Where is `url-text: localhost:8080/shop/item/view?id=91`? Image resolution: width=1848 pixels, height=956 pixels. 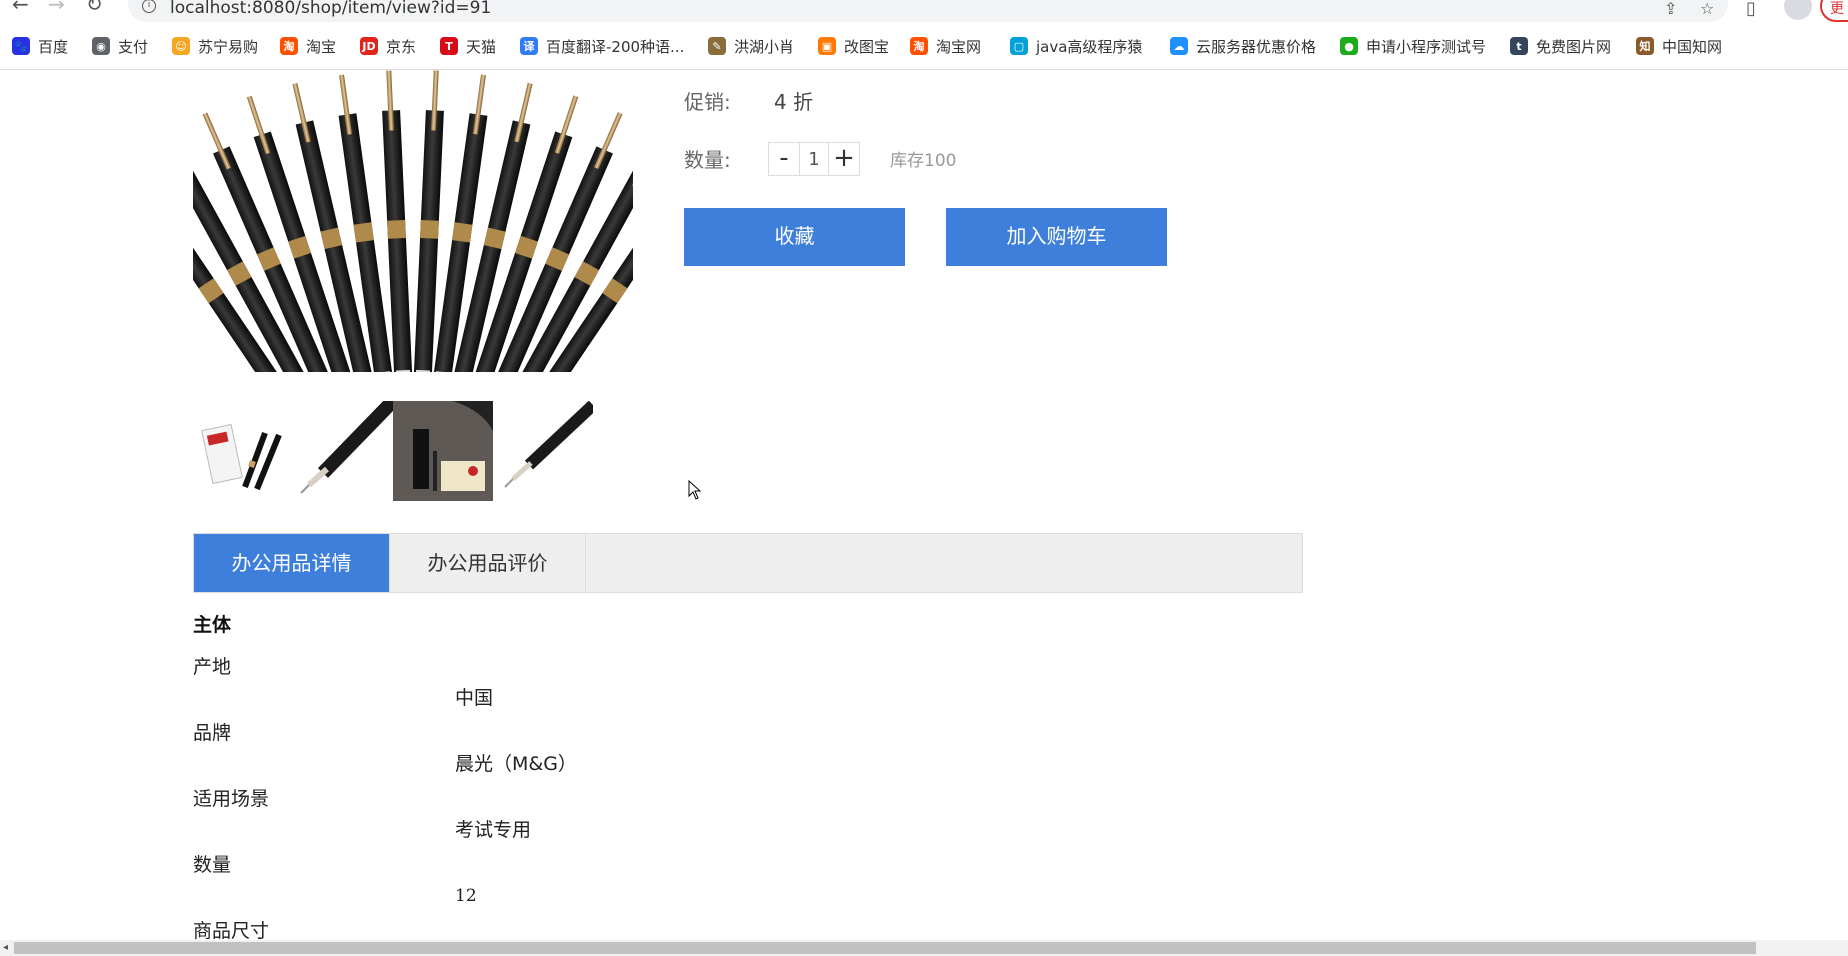
url-text: localhost:8080/shop/item/view?id=91 is located at coordinates (330, 9).